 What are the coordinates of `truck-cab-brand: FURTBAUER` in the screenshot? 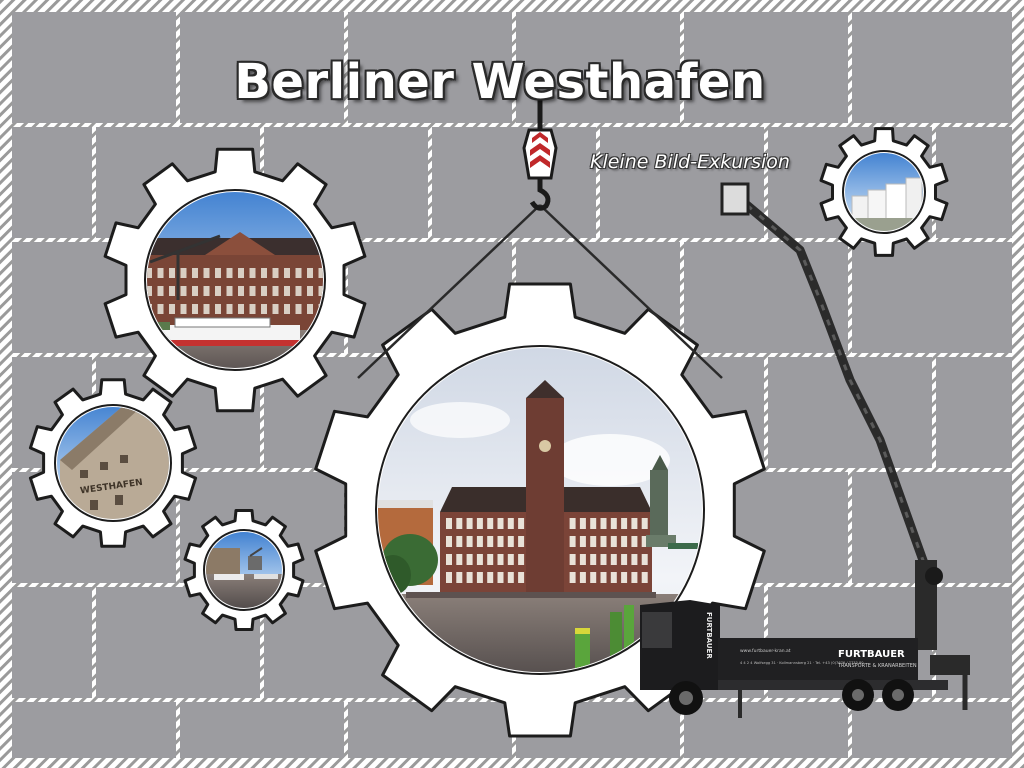 It's located at (709, 635).